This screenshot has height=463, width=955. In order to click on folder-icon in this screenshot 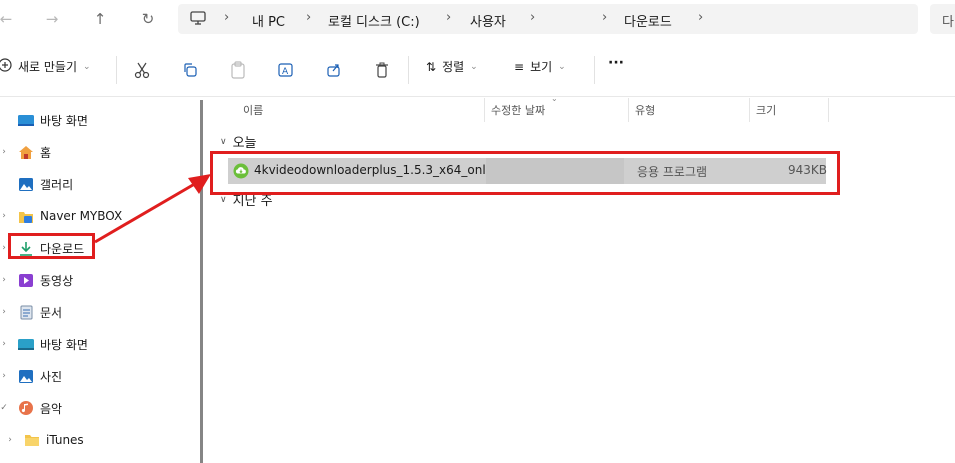, I will do `click(32, 440)`.